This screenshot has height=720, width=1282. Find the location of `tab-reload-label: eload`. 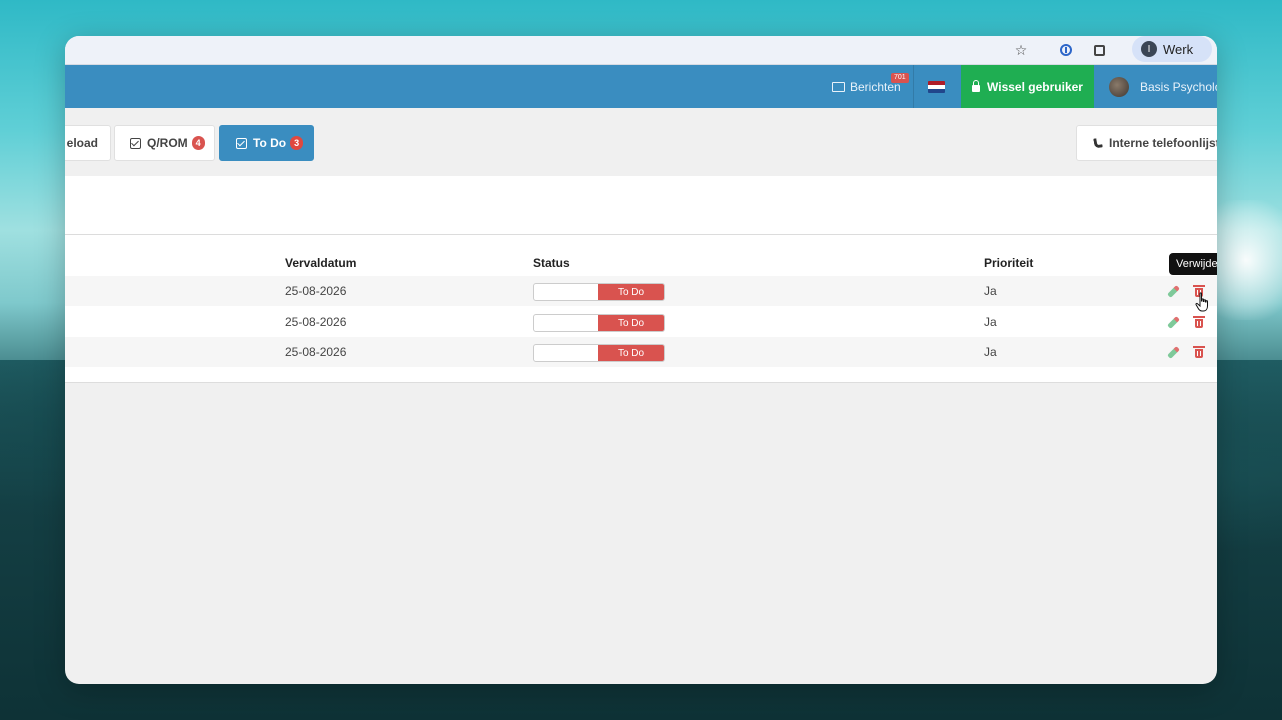

tab-reload-label: eload is located at coordinates (82, 143).